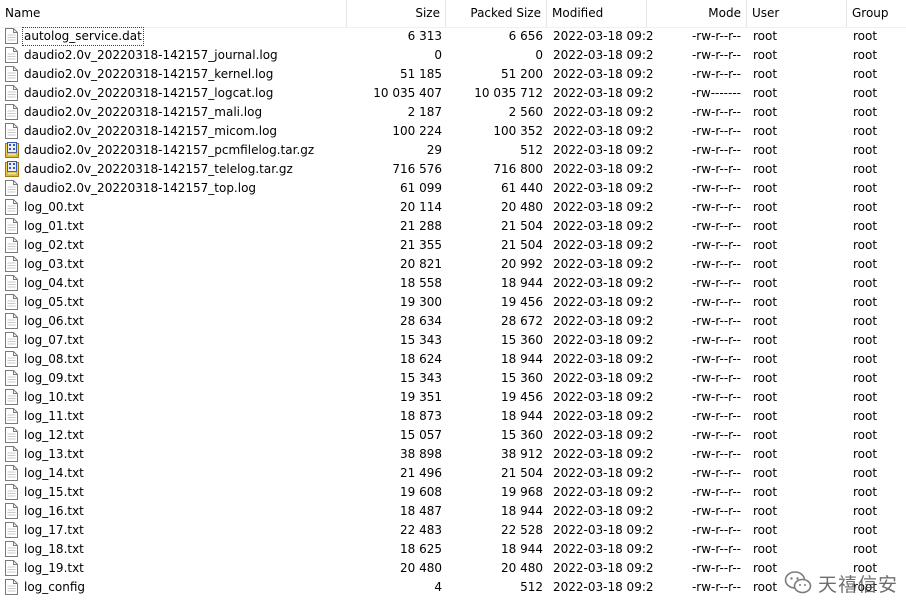  I want to click on file-size: 20 114, so click(421, 207).